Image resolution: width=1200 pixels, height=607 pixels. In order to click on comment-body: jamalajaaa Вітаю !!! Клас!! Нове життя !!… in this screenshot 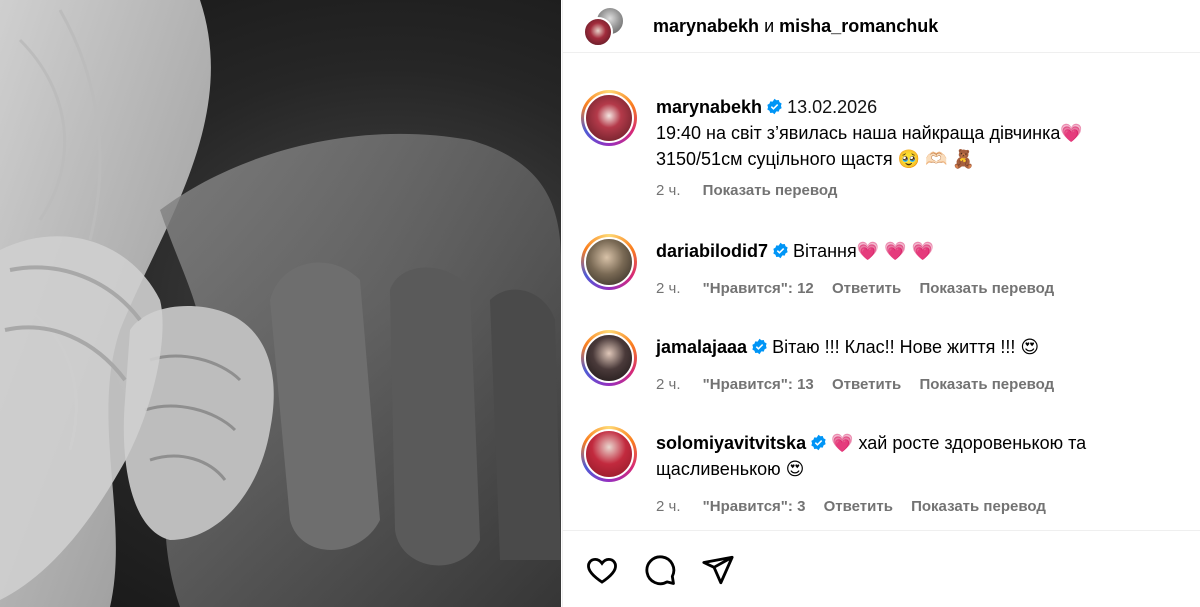, I will do `click(916, 347)`.